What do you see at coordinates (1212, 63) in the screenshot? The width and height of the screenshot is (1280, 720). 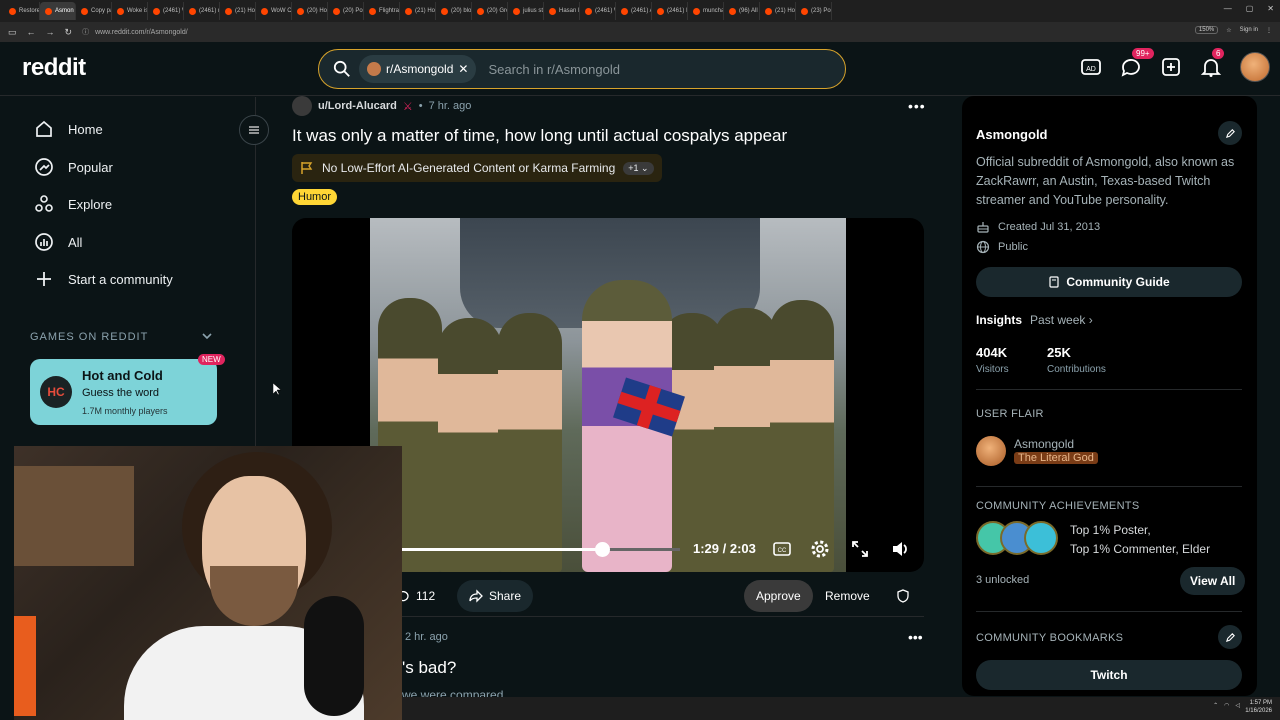 I see `notification-bell-icon: 6` at bounding box center [1212, 63].